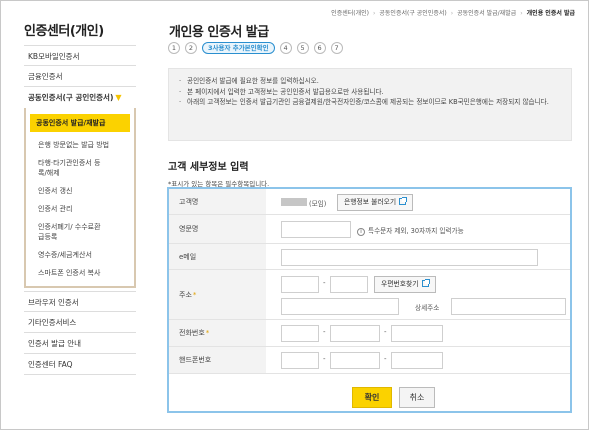  I want to click on step-5: 5, so click(302, 48).